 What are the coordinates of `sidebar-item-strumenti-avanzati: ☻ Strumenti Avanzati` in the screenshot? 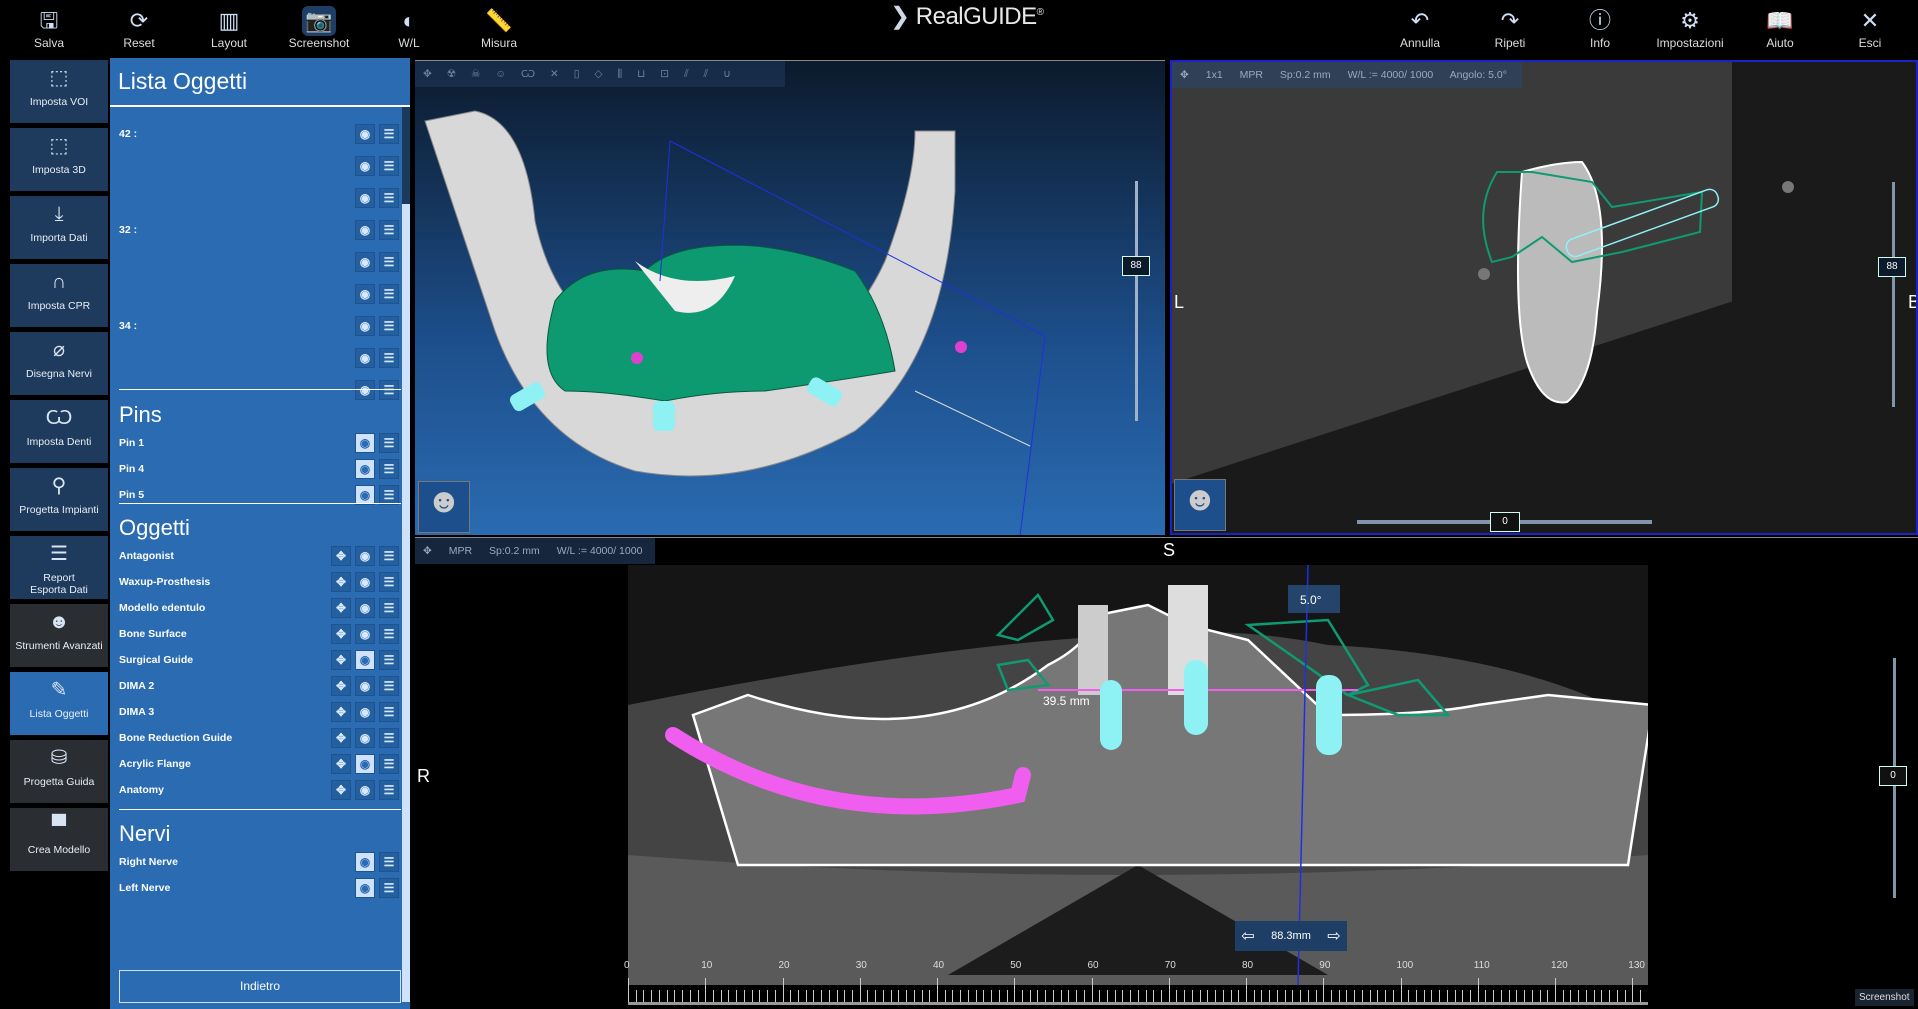 It's located at (59, 635).